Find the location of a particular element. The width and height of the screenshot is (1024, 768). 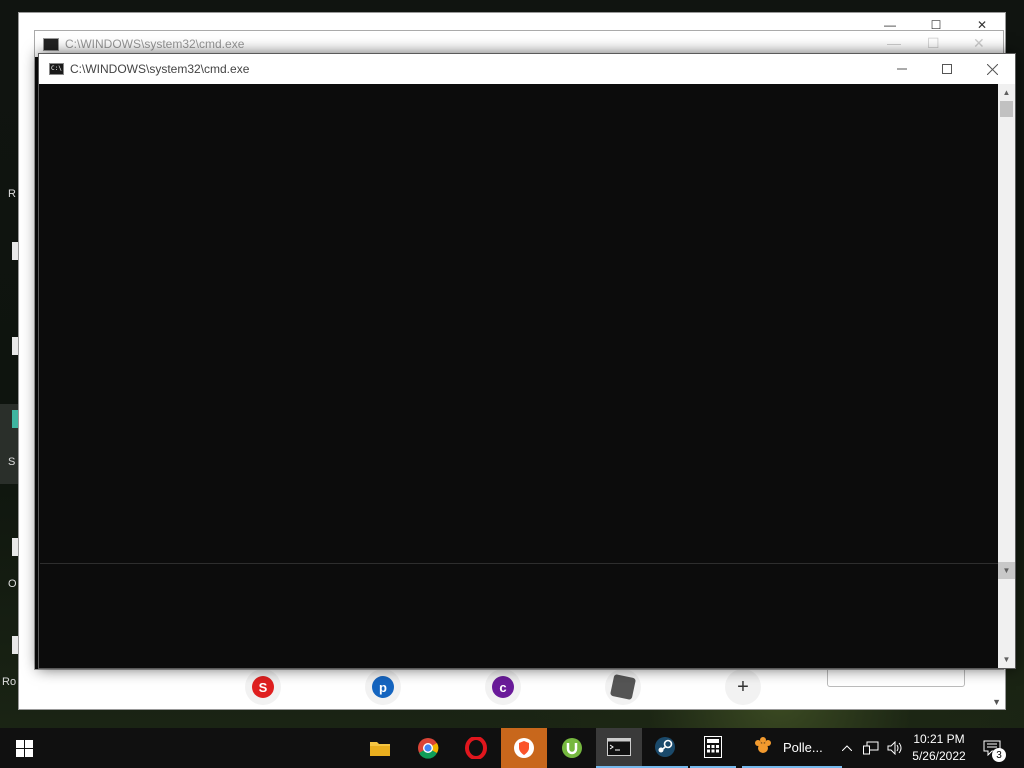

network-icon is located at coordinates (871, 748).